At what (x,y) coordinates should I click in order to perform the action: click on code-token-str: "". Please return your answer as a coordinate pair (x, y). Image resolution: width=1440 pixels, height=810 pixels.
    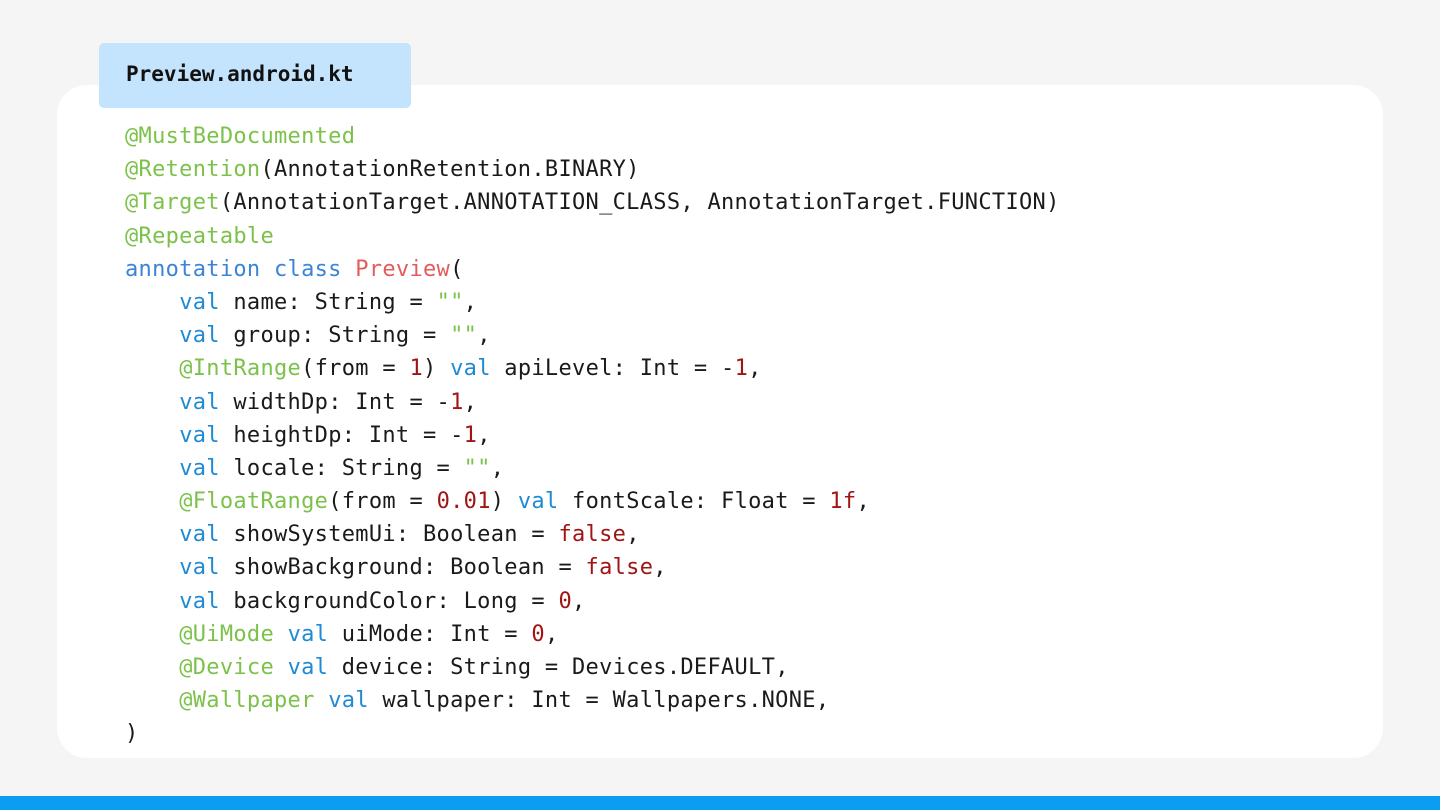
    Looking at the image, I should click on (477, 468).